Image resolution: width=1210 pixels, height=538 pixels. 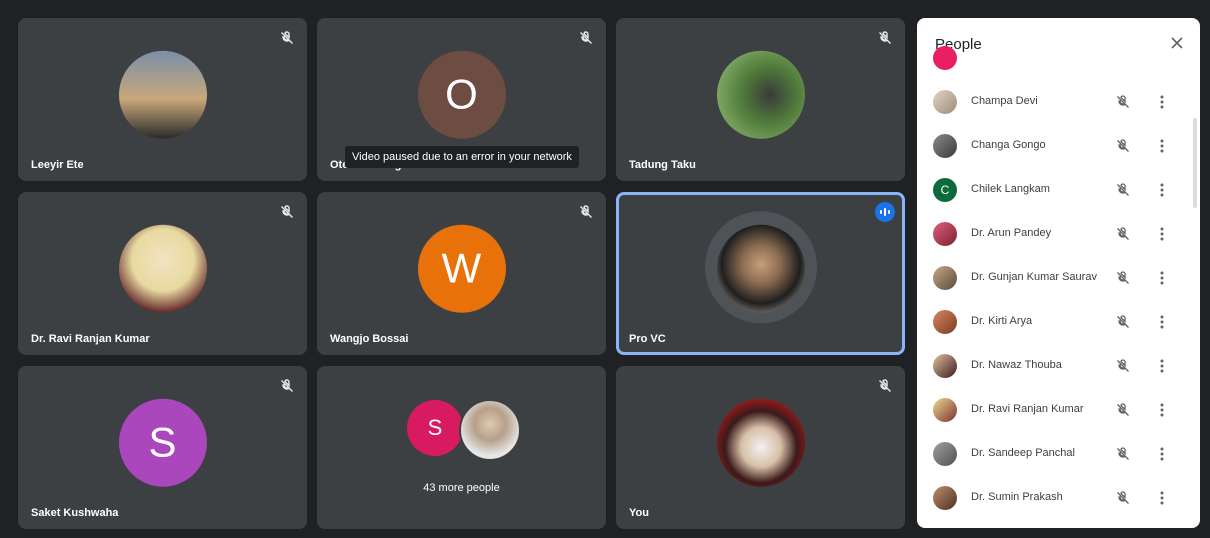 I want to click on participant-tile: Dr. Ravi Ranjan Kumar, so click(x=162, y=273).